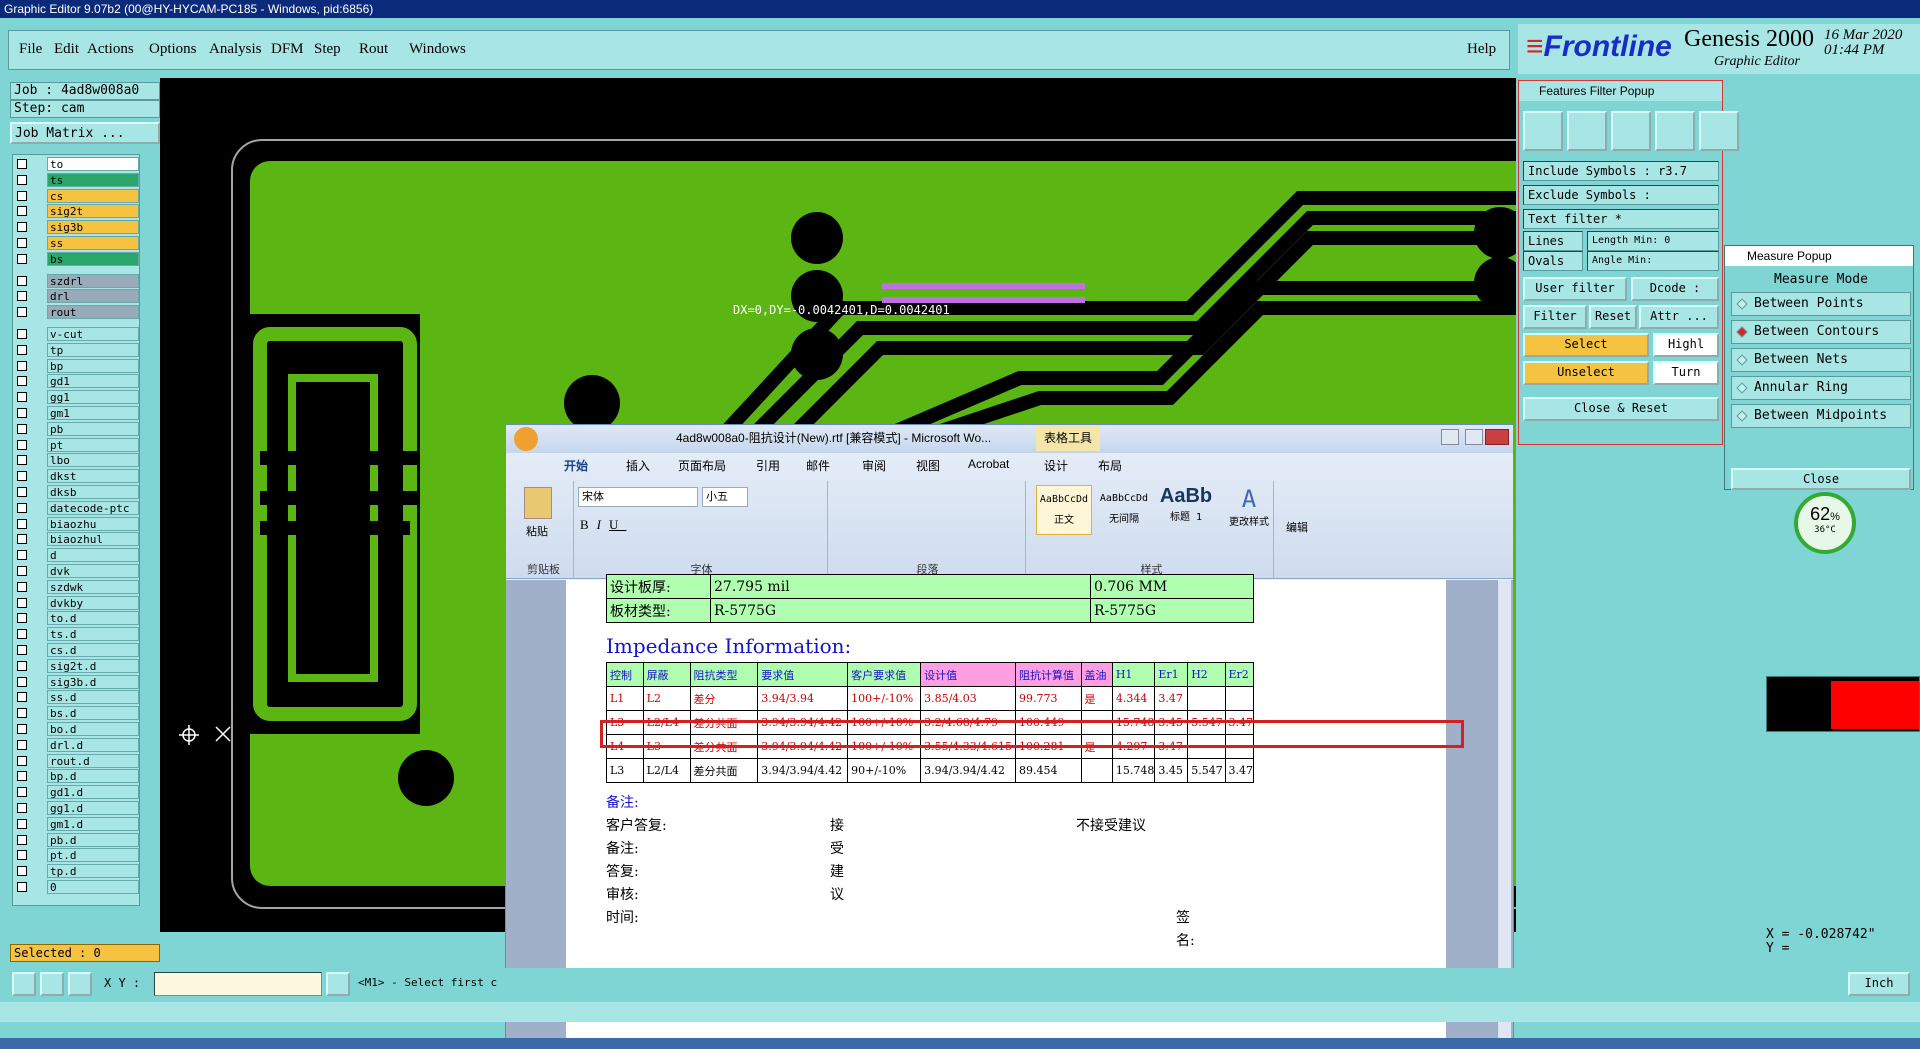 The width and height of the screenshot is (1920, 1049). What do you see at coordinates (818, 465) in the screenshot?
I see `tab-mailings: 邮件` at bounding box center [818, 465].